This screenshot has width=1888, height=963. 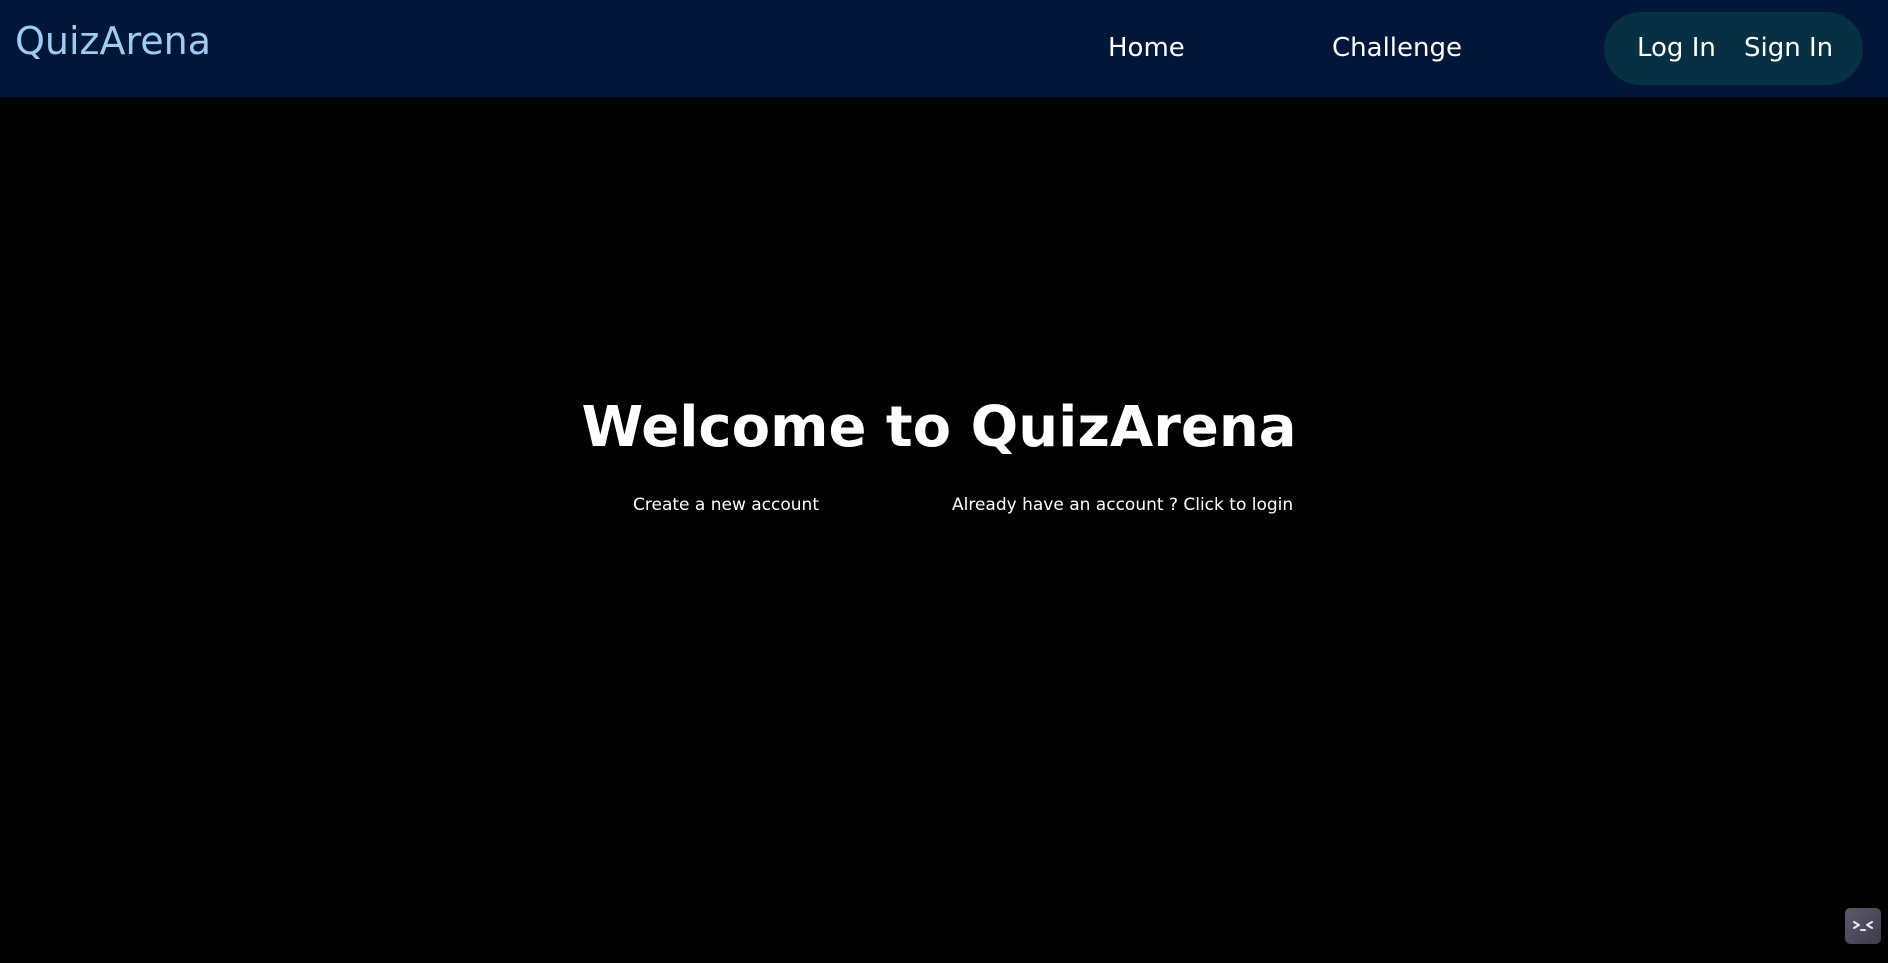 I want to click on dev-tools-icon, so click(x=1863, y=926).